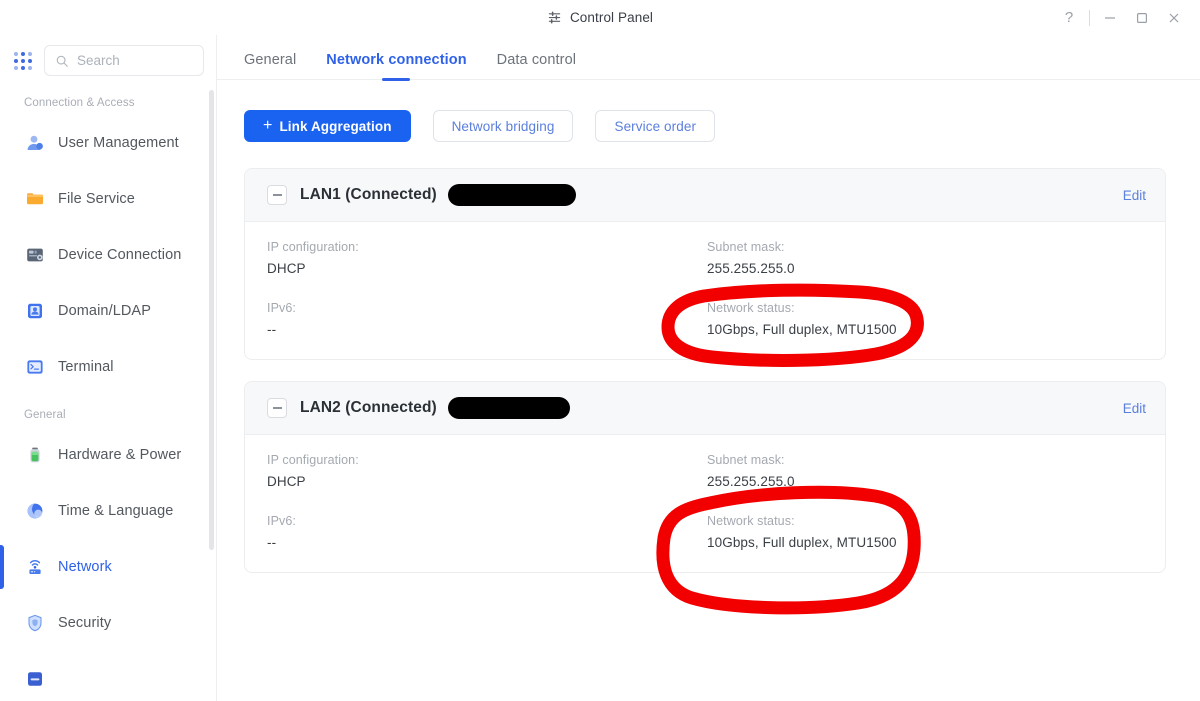 Image resolution: width=1200 pixels, height=701 pixels. I want to click on interface-title: LAN1 (Connected), so click(368, 194).